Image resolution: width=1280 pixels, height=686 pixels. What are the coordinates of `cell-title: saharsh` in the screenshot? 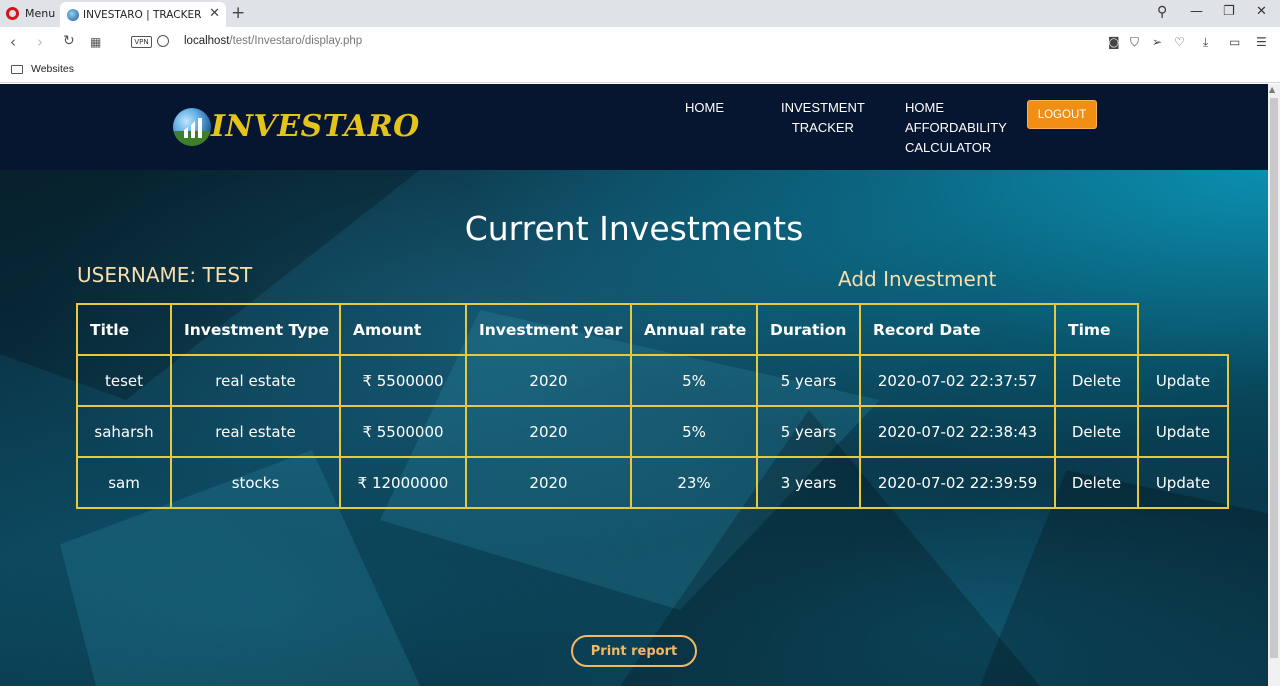 It's located at (124, 431).